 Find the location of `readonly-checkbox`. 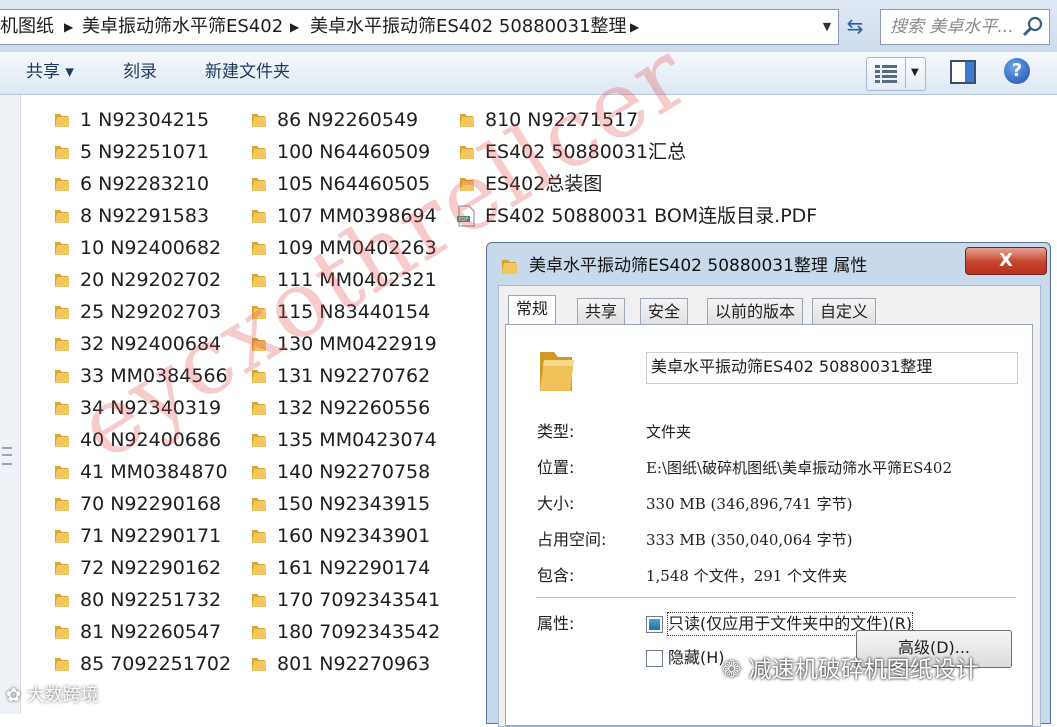

readonly-checkbox is located at coordinates (654, 624).